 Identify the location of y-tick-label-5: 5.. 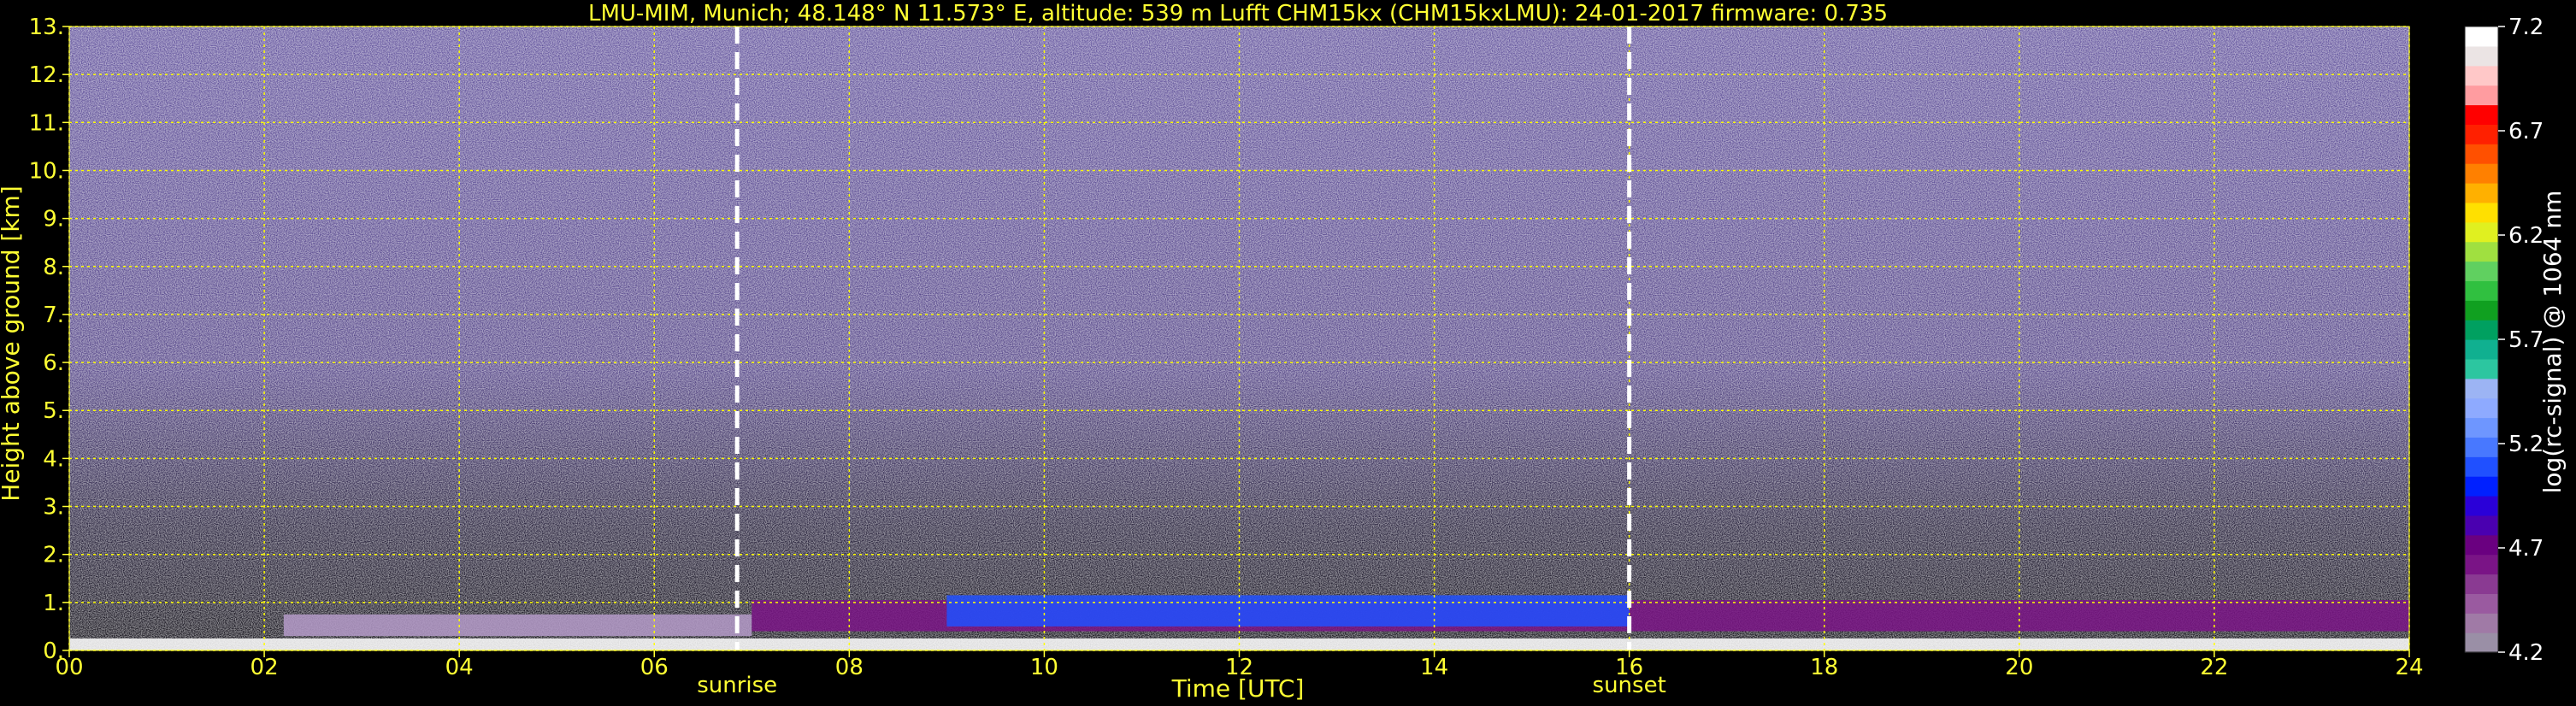
(53, 411).